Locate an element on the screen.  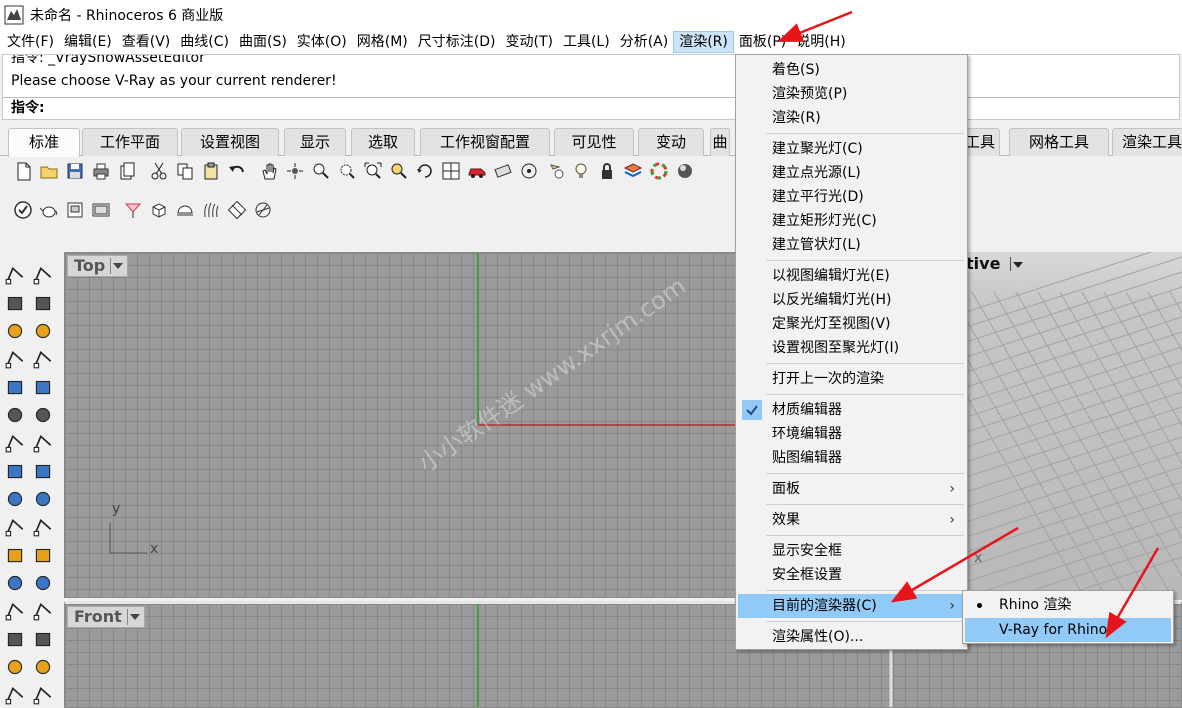
block-icon is located at coordinates (15, 667).